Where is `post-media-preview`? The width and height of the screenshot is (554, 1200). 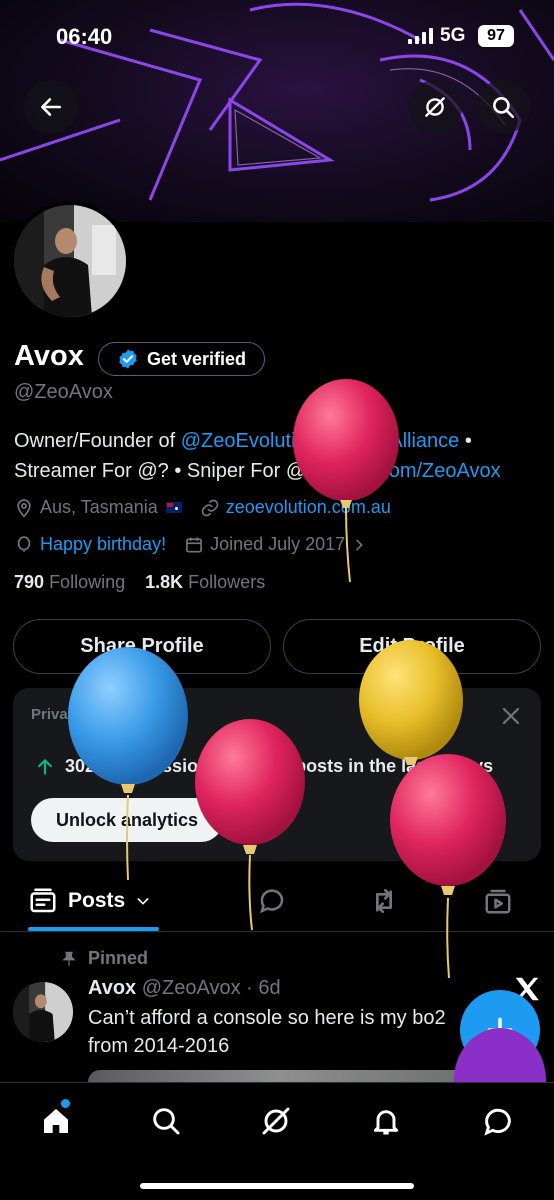
post-media-preview is located at coordinates (278, 1076).